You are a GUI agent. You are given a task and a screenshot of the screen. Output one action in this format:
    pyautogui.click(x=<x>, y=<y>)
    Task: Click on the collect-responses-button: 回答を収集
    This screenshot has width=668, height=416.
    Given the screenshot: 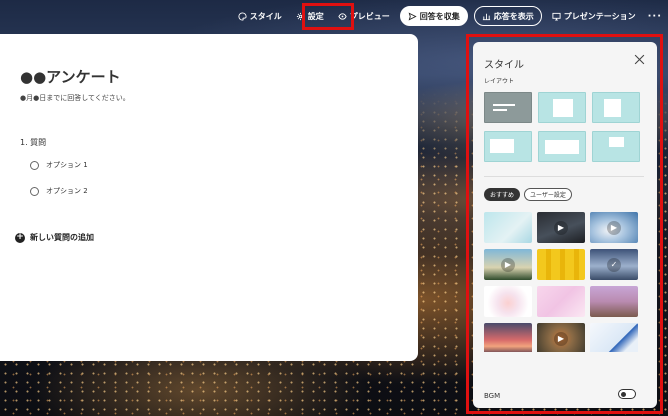 What is the action you would take?
    pyautogui.click(x=433, y=16)
    